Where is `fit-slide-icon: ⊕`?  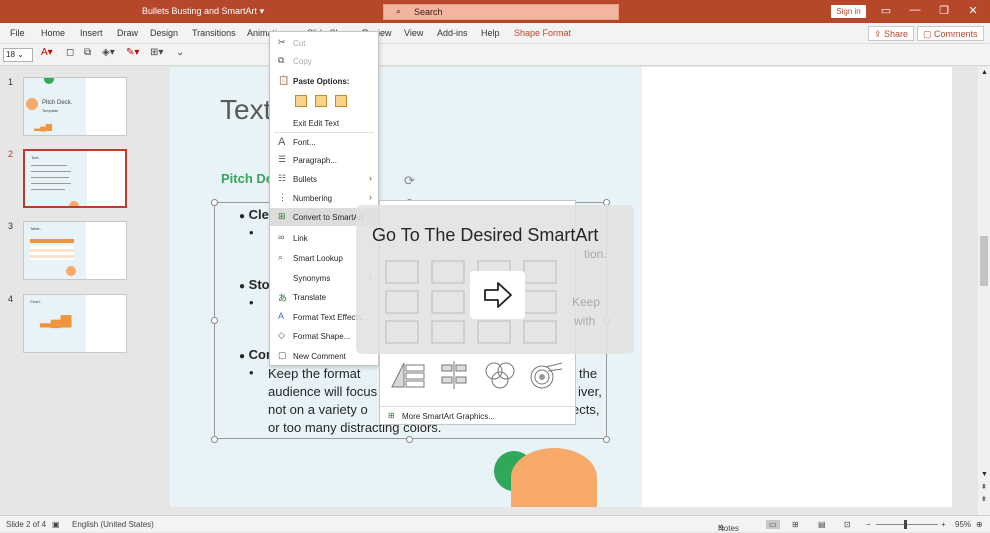
fit-slide-icon: ⊕ is located at coordinates (979, 524).